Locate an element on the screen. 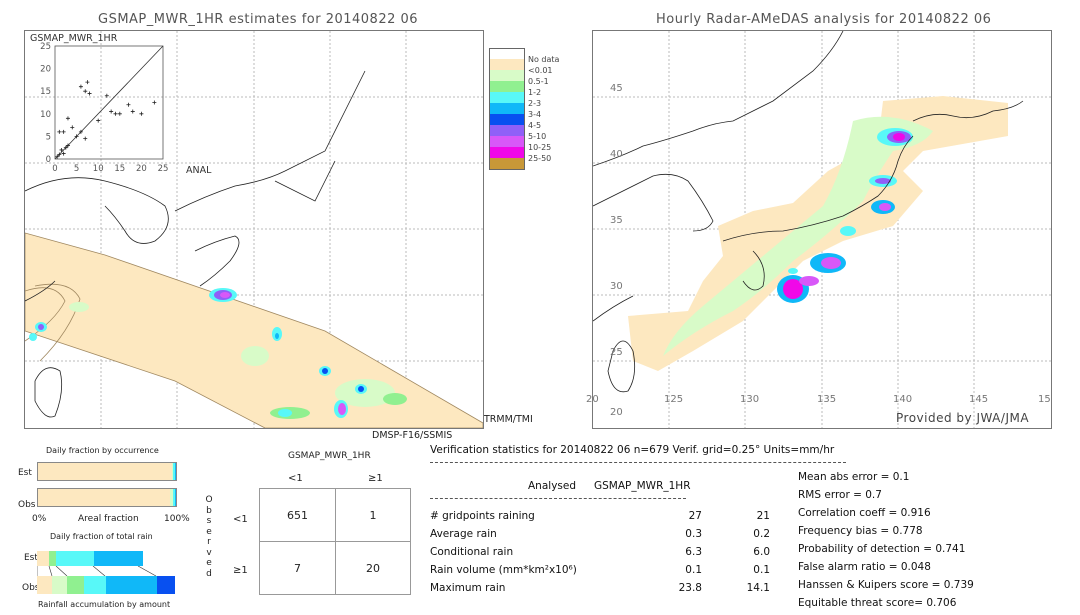 Image resolution: width=1080 pixels, height=615 pixels. stats-row: Average rain 0.3 0.2 is located at coordinates (600, 537).